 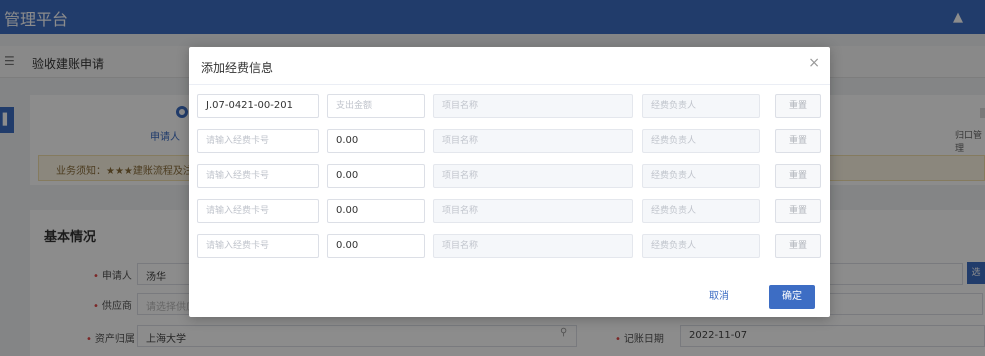 I want to click on funding-card-input: J.07-0421-00-201, so click(x=258, y=106).